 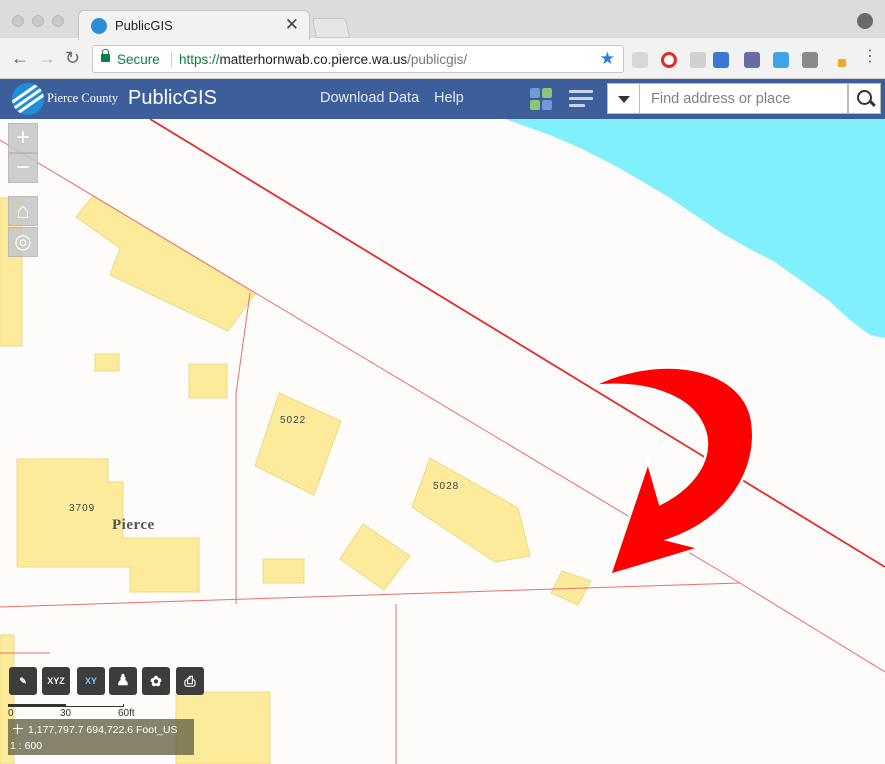 What do you see at coordinates (669, 60) in the screenshot?
I see `opera-extension-icon` at bounding box center [669, 60].